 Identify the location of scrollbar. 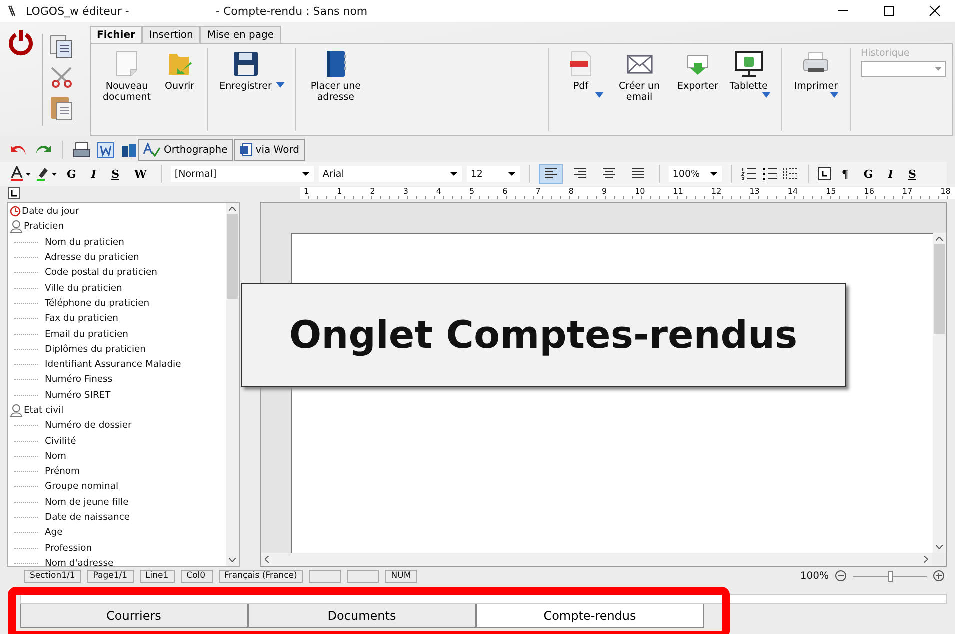
(232, 384).